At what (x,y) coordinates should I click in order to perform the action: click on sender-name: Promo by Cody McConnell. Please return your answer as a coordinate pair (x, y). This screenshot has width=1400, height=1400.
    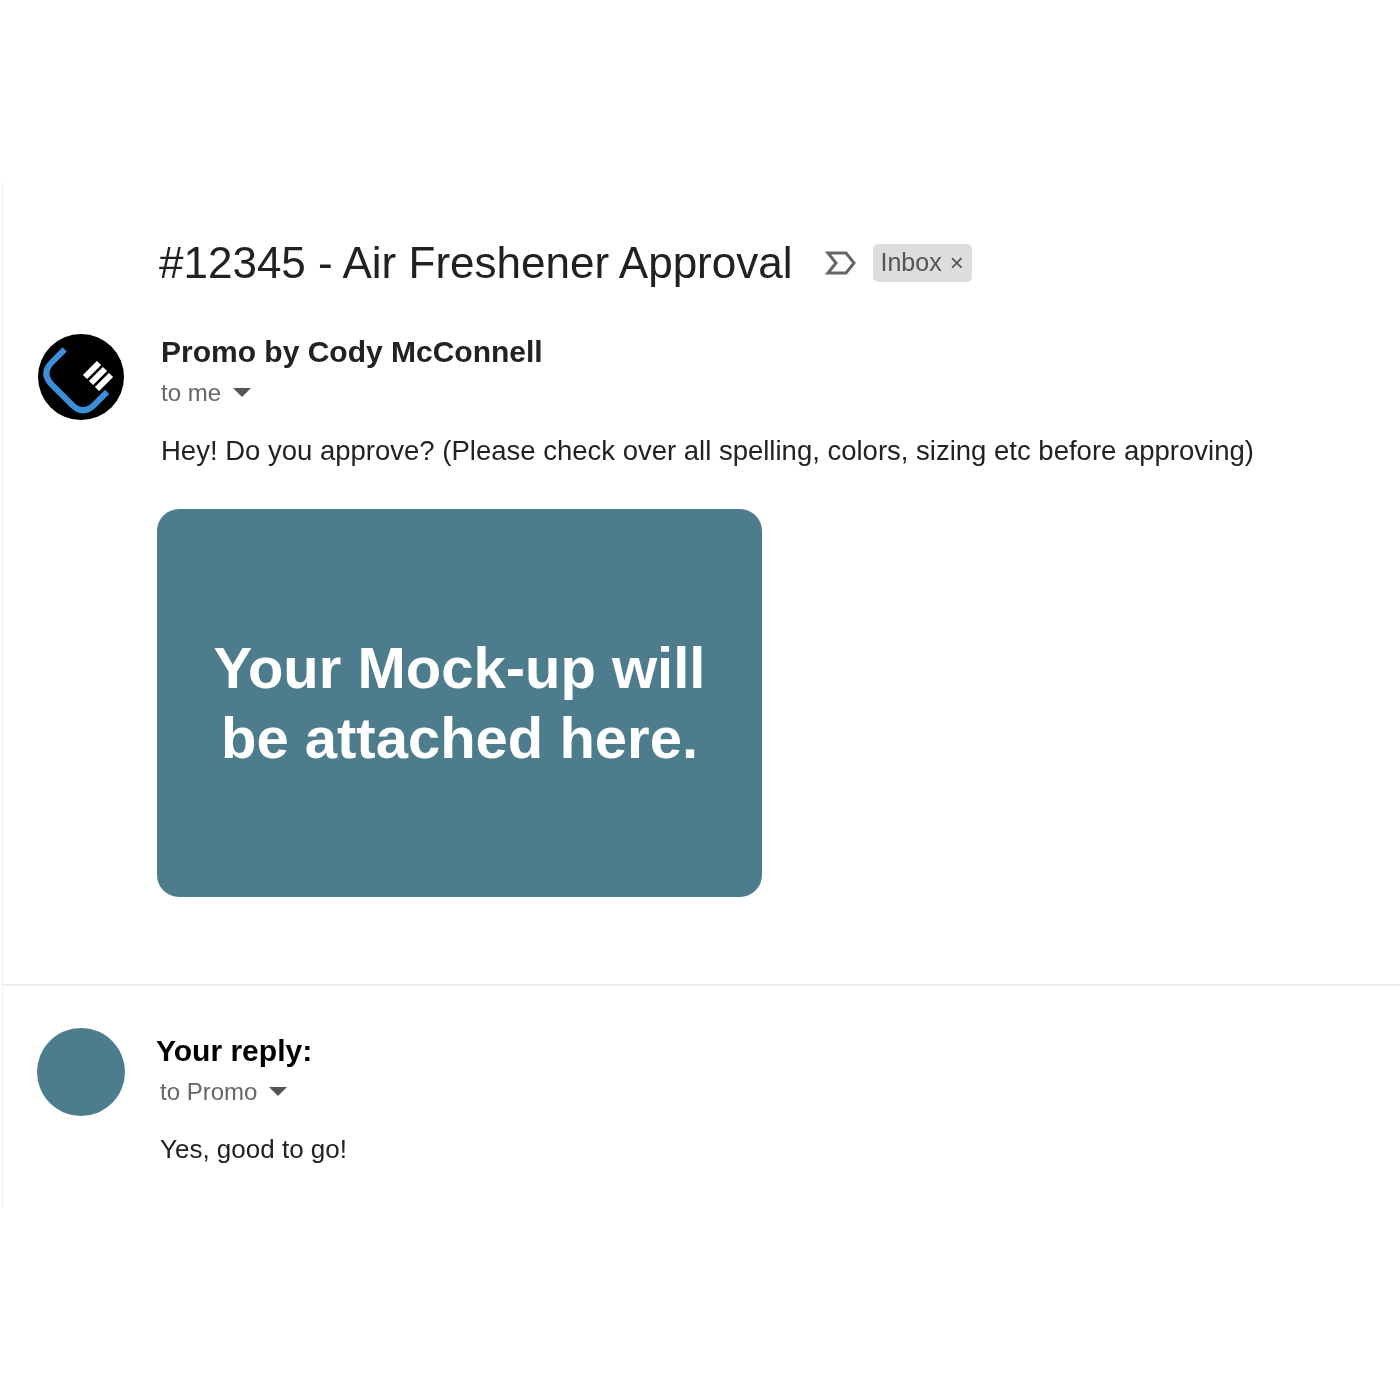
    Looking at the image, I should click on (352, 352).